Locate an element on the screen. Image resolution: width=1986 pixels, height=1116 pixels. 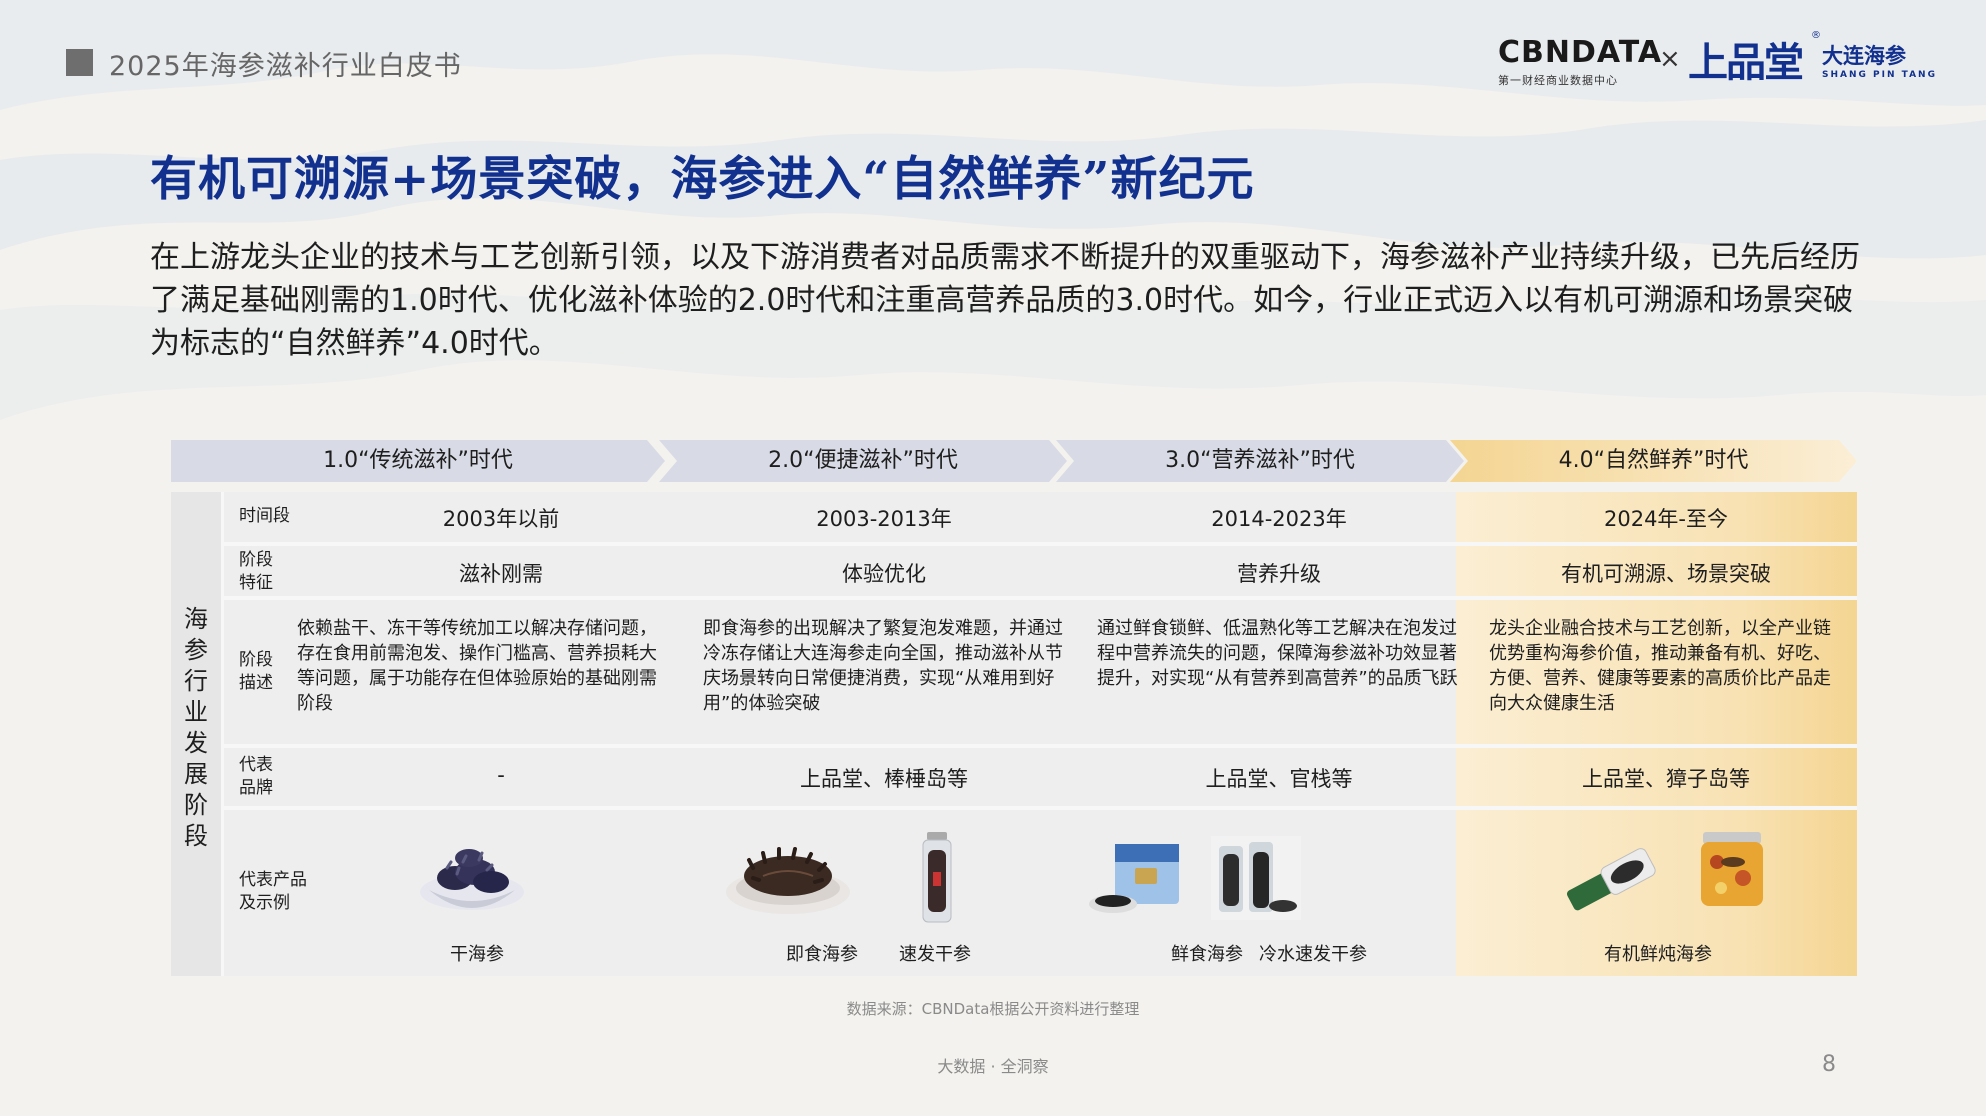
side-label-char: 段 is located at coordinates (196, 836).